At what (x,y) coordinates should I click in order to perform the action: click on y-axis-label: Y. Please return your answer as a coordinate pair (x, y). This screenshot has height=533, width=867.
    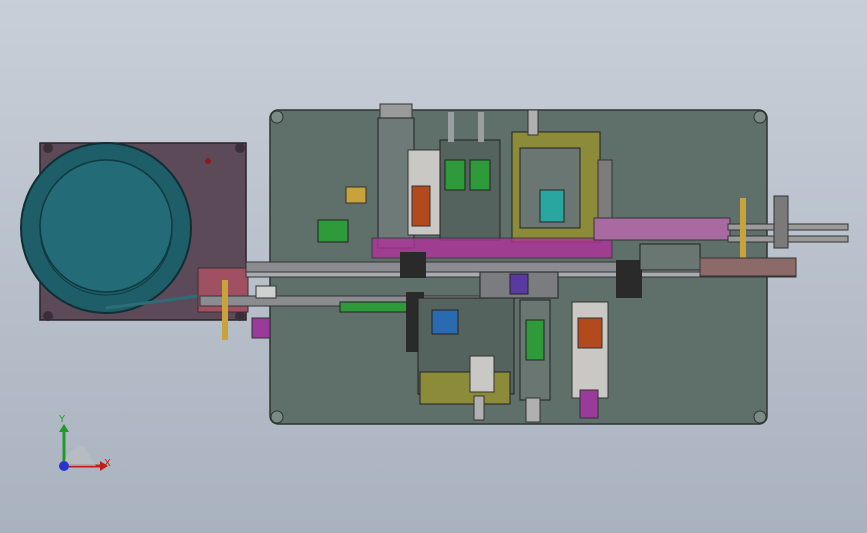
    Looking at the image, I should click on (62, 419).